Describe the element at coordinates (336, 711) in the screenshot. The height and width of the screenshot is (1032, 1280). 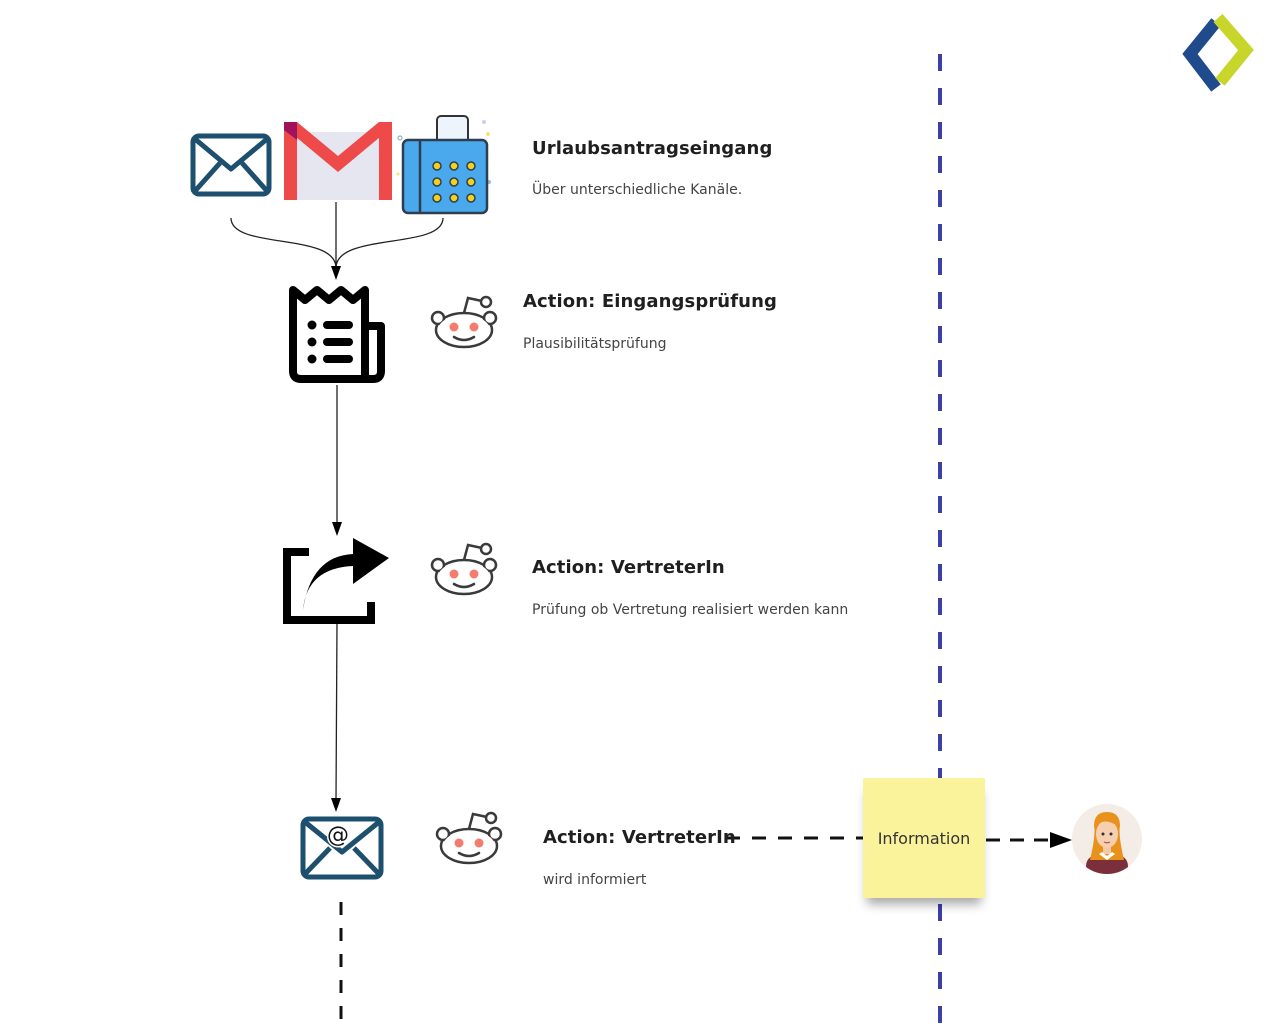
I see `connector-share-to-mail` at that location.